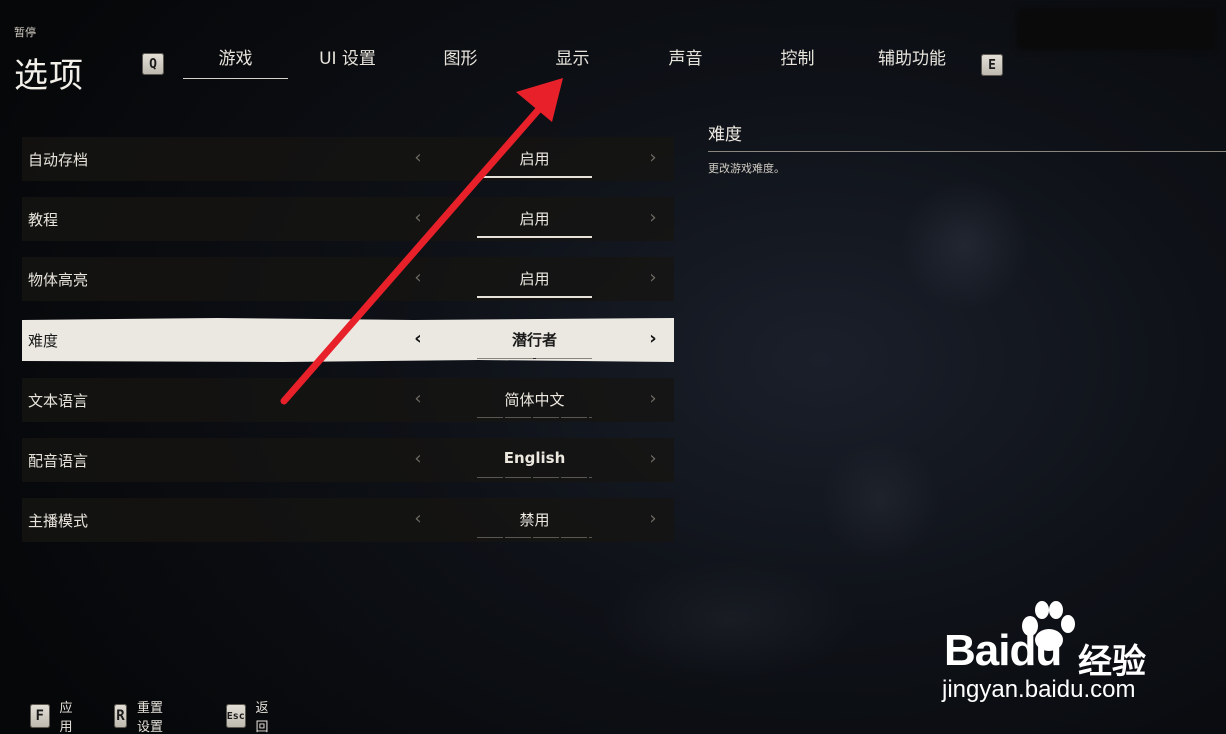 The width and height of the screenshot is (1226, 734). Describe the element at coordinates (150, 717) in the screenshot. I see `reset-settings-label: 重置设置` at that location.